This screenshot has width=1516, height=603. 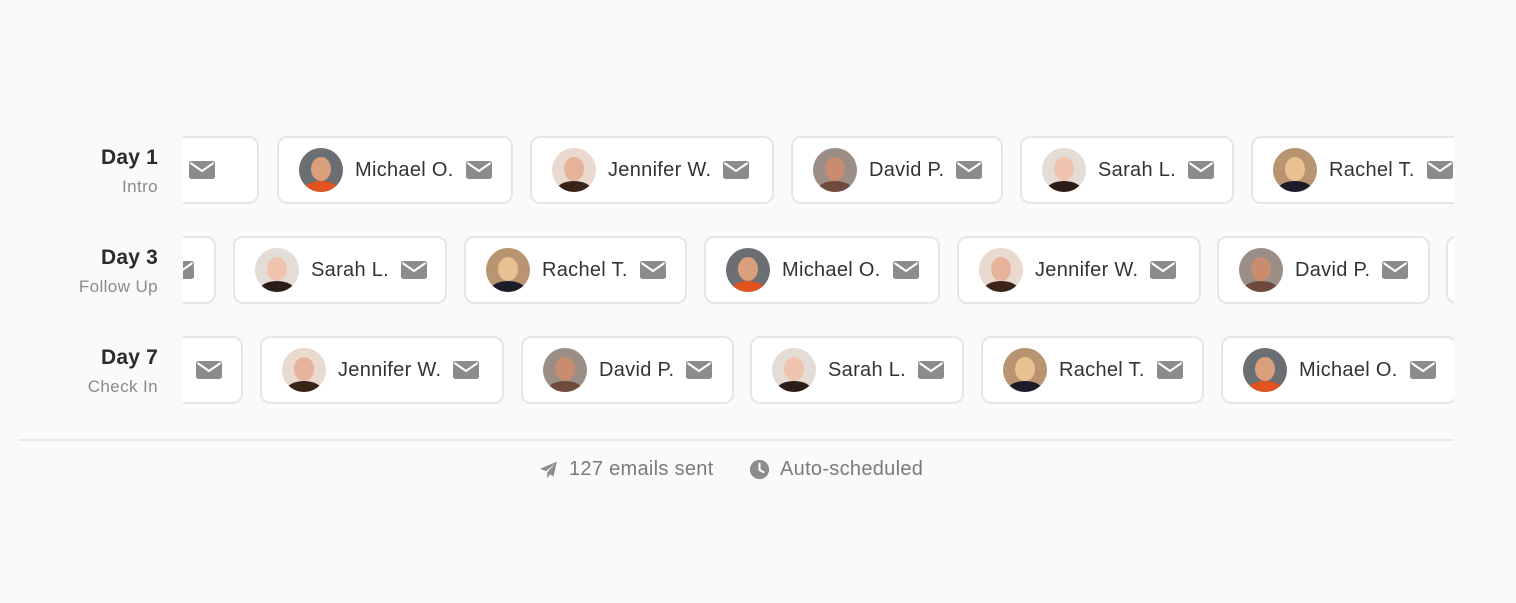 What do you see at coordinates (129, 172) in the screenshot?
I see `row-label: Day 1 Intro` at bounding box center [129, 172].